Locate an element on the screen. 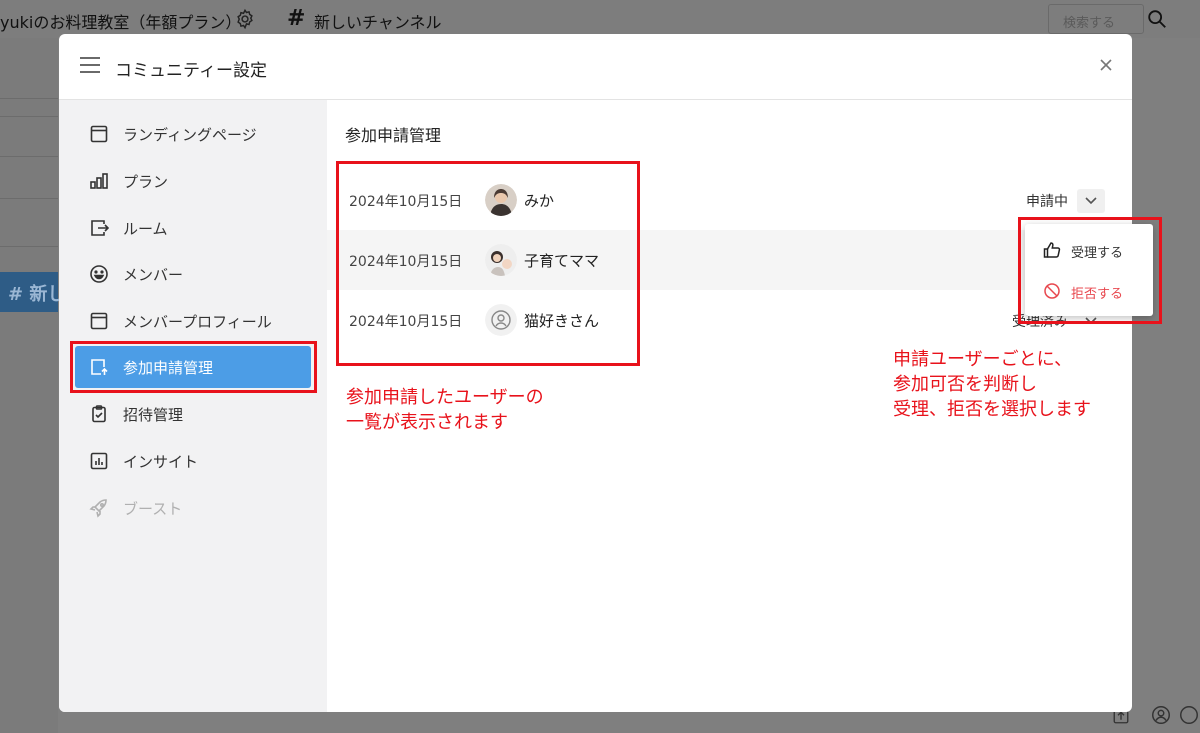  community-title: yukiのお料理教室（年額プラン） is located at coordinates (121, 22).